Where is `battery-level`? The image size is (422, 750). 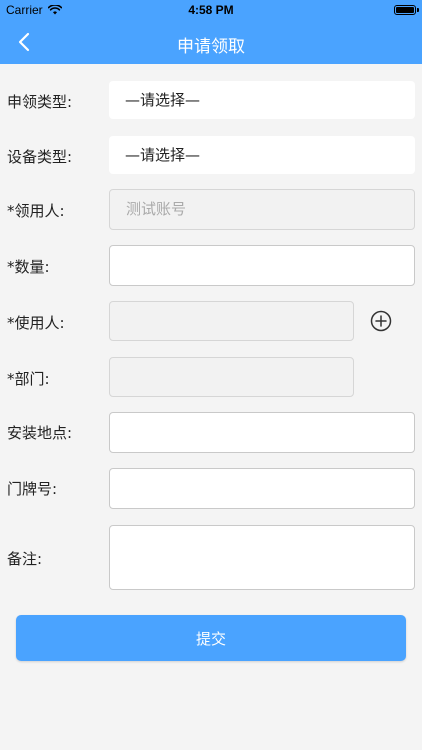
battery-level is located at coordinates (405, 10).